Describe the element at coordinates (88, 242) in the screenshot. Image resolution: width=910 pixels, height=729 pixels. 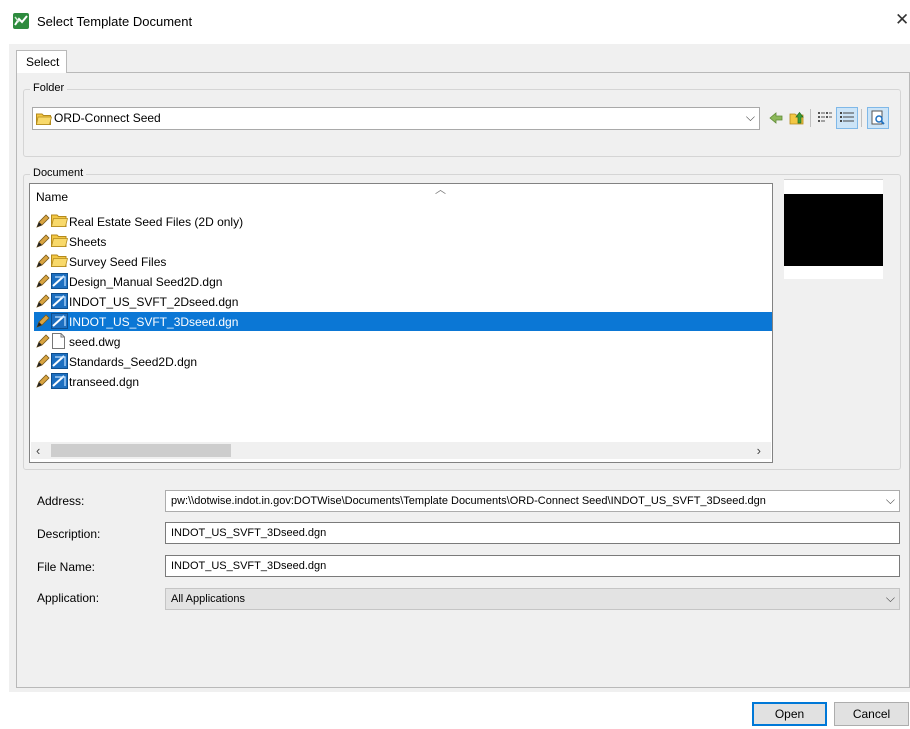
I see `list-item-label: Sheets` at that location.